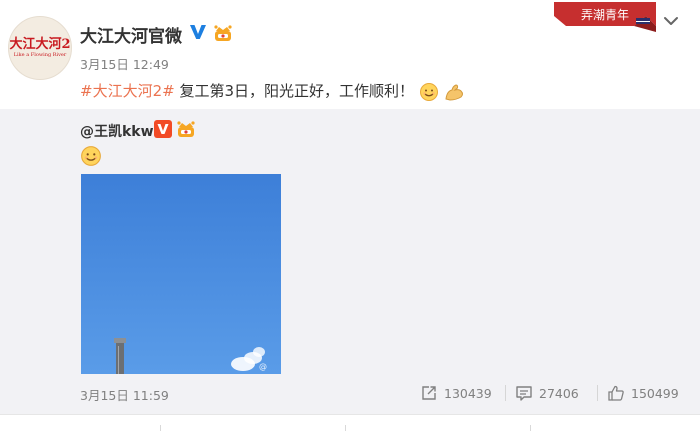 This screenshot has width=700, height=431. I want to click on comment-button: 27406, so click(547, 393).